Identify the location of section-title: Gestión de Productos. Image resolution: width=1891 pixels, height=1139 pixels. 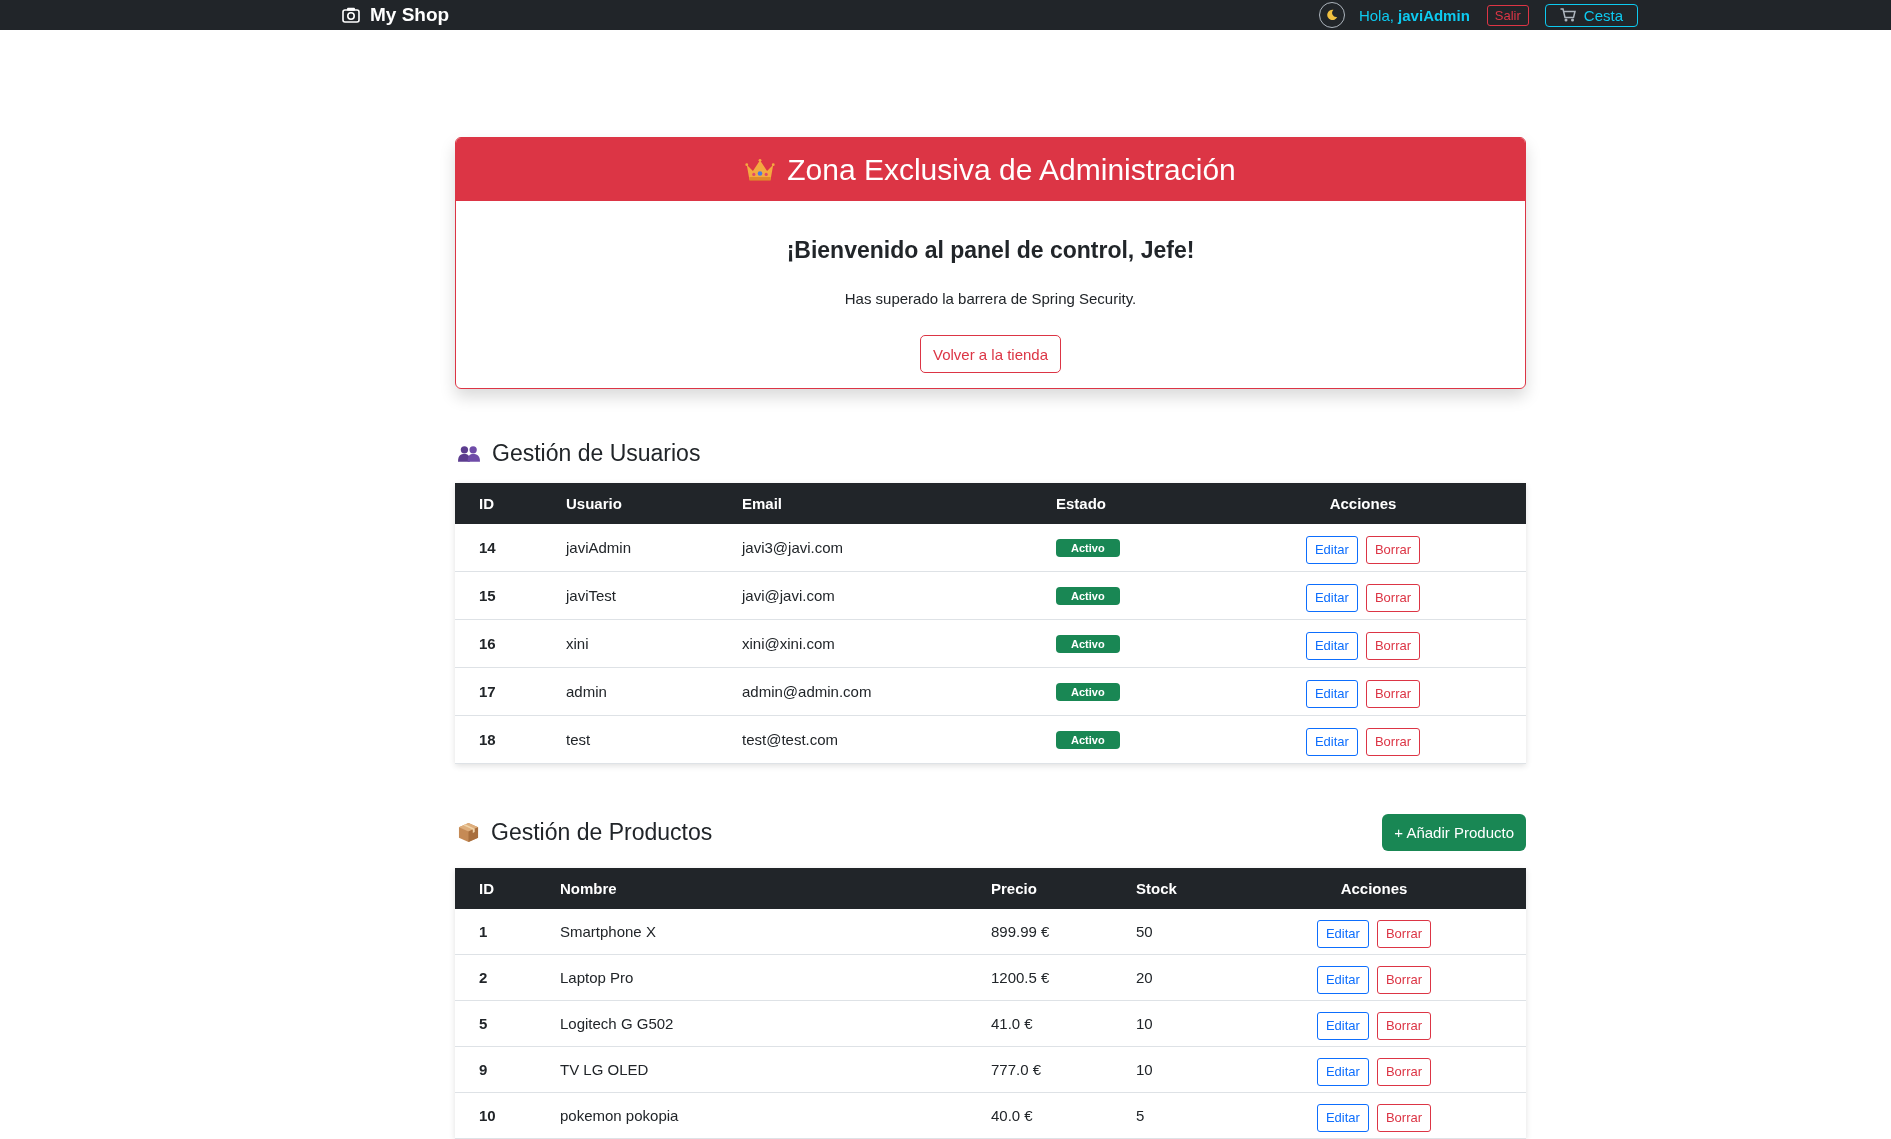
(602, 832).